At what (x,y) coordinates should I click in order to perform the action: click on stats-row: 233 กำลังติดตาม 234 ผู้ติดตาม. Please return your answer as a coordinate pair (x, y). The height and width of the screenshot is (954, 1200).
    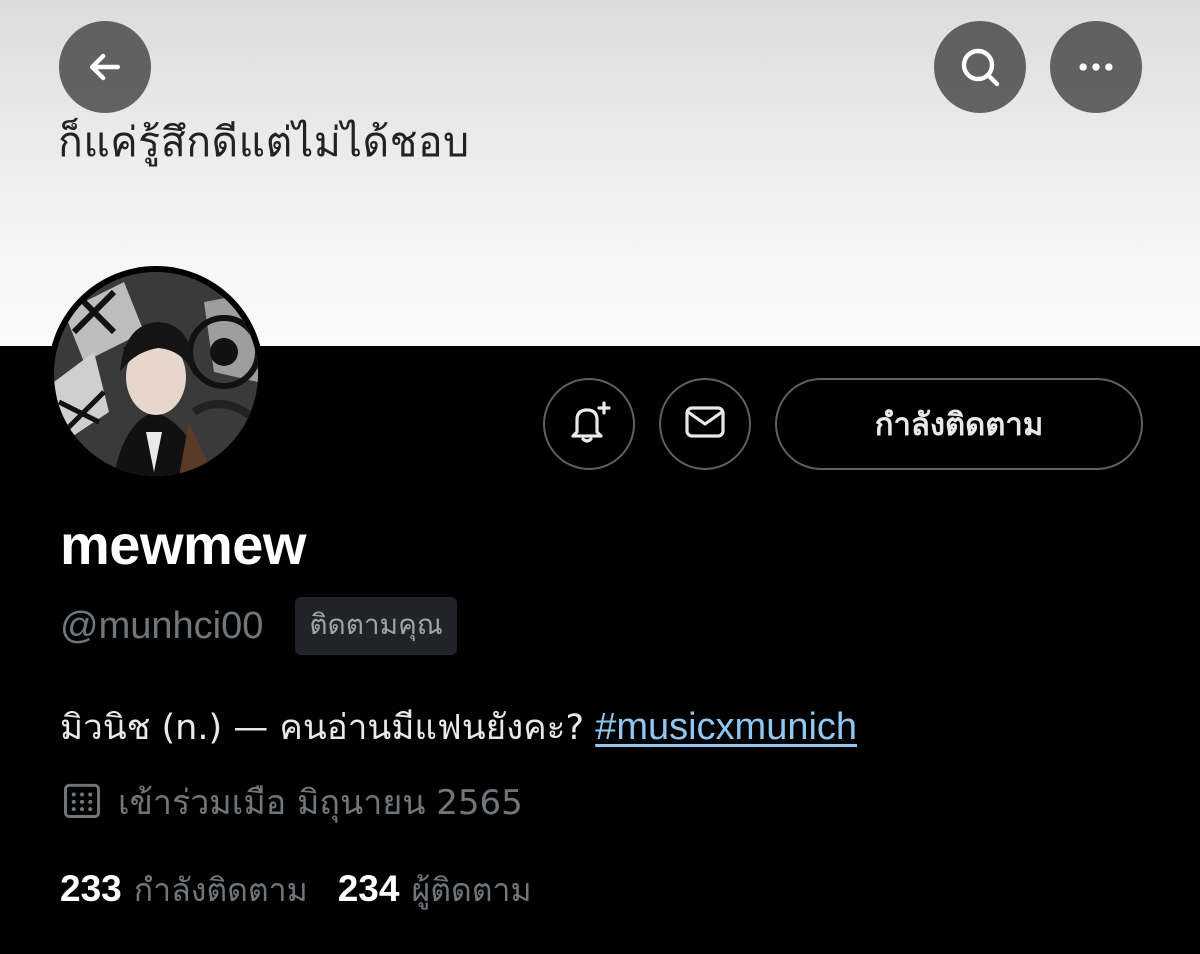
    Looking at the image, I should click on (296, 890).